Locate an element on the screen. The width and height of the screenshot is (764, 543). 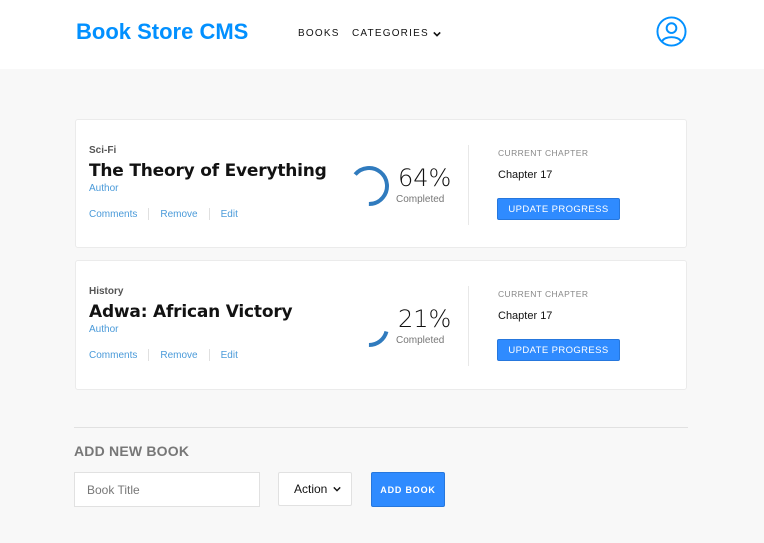
progress-percent: 21% is located at coordinates (425, 319).